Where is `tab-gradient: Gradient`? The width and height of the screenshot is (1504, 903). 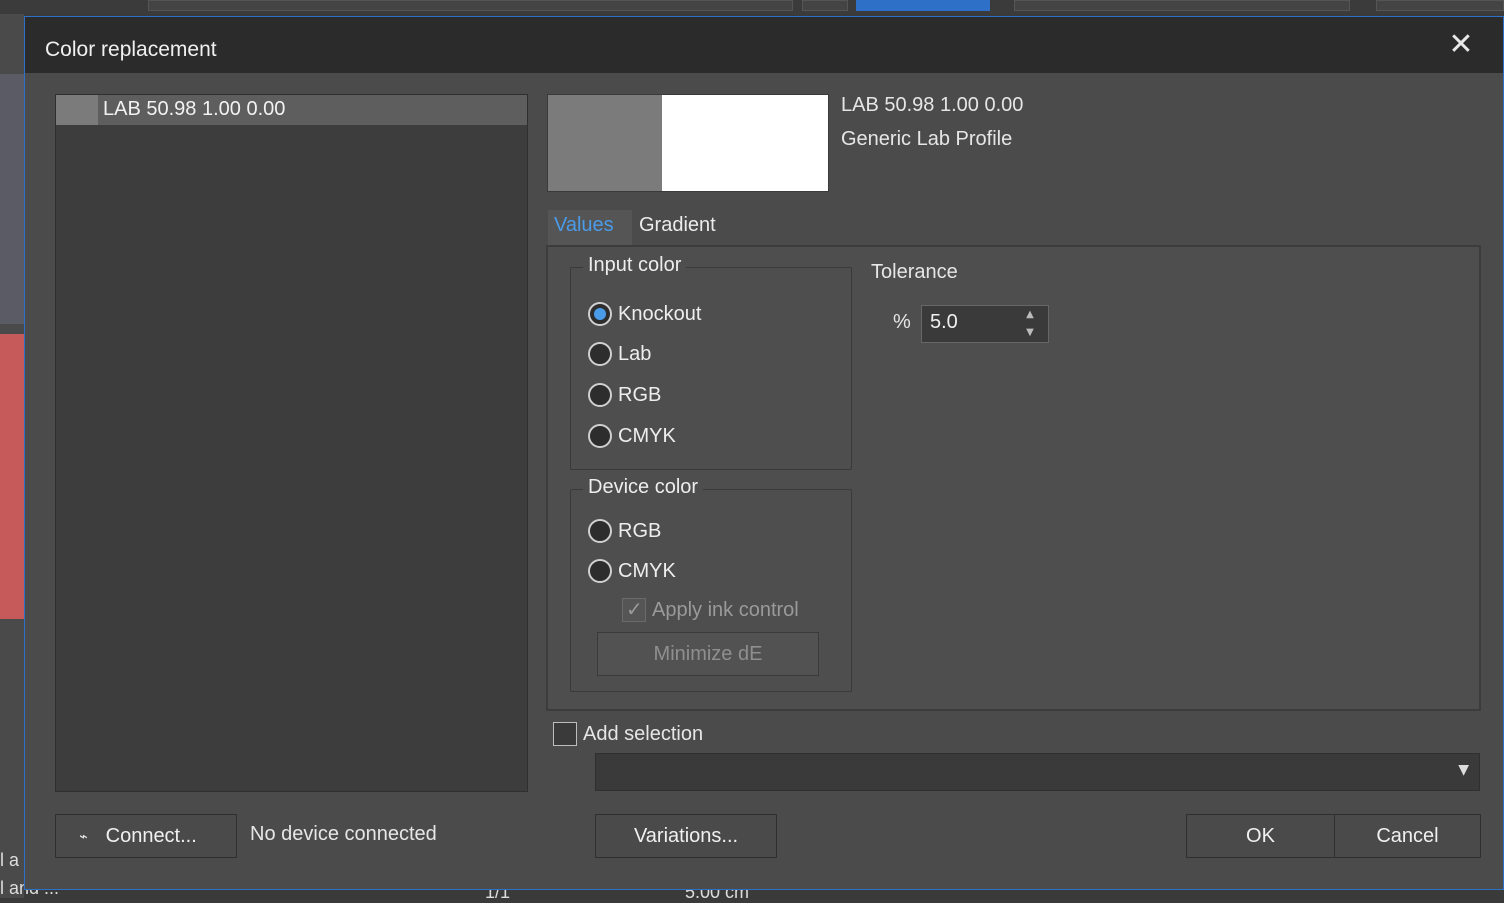 tab-gradient: Gradient is located at coordinates (677, 228).